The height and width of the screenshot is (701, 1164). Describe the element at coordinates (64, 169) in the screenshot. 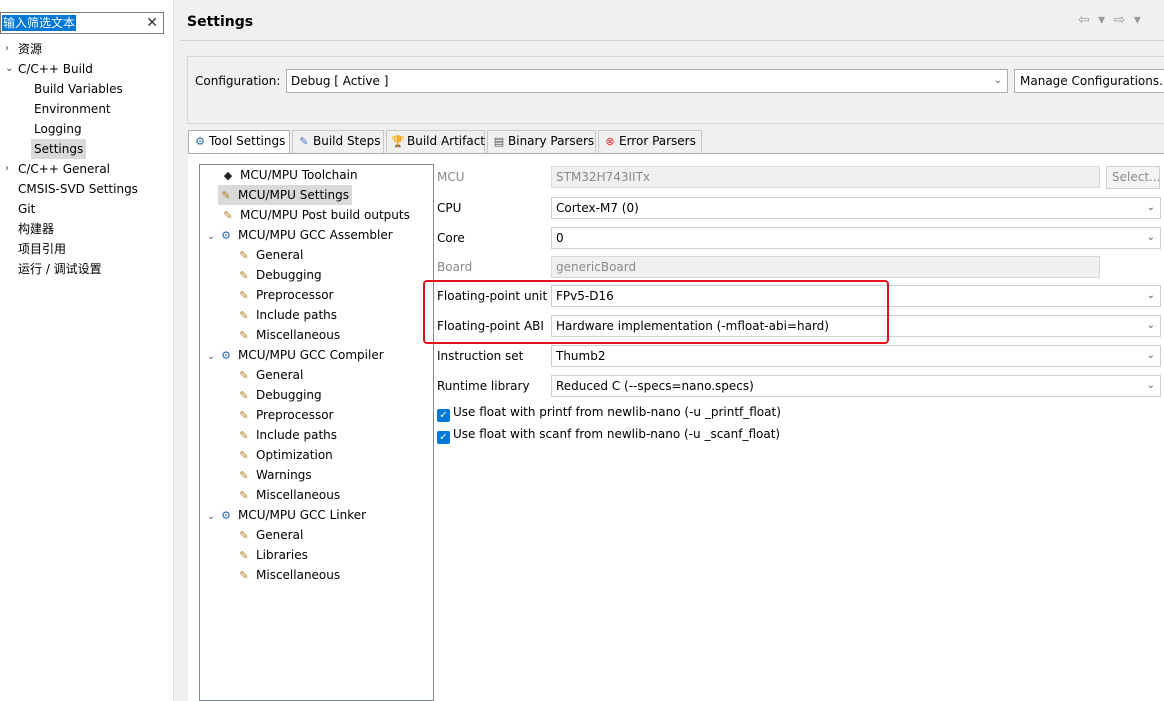

I see `tree-item-cpp-general: C/C++ General` at that location.